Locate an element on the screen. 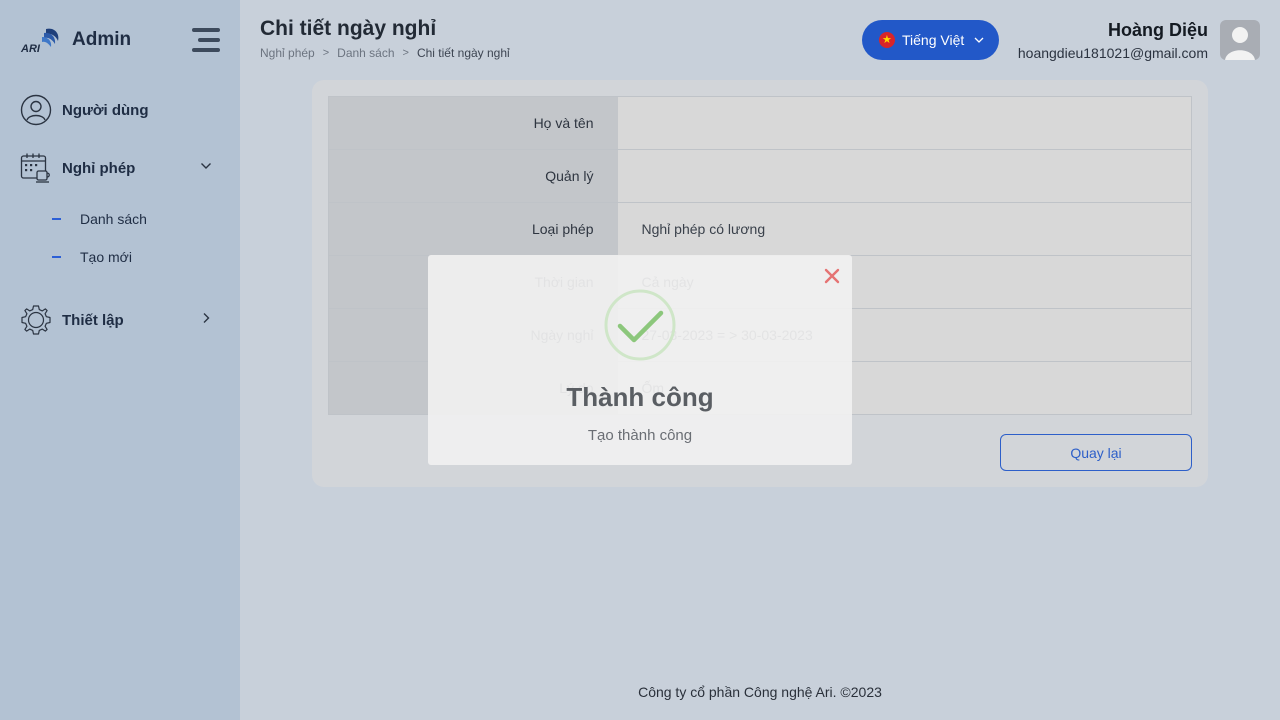  sidebar-item-label: Thiết lập is located at coordinates (93, 320).